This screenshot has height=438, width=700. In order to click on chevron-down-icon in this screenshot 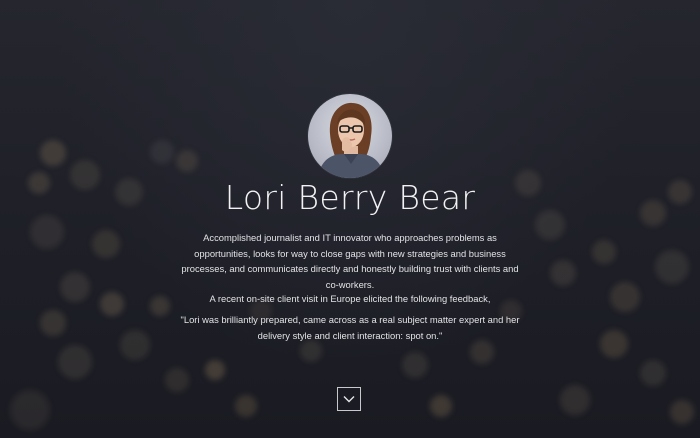, I will do `click(349, 399)`.